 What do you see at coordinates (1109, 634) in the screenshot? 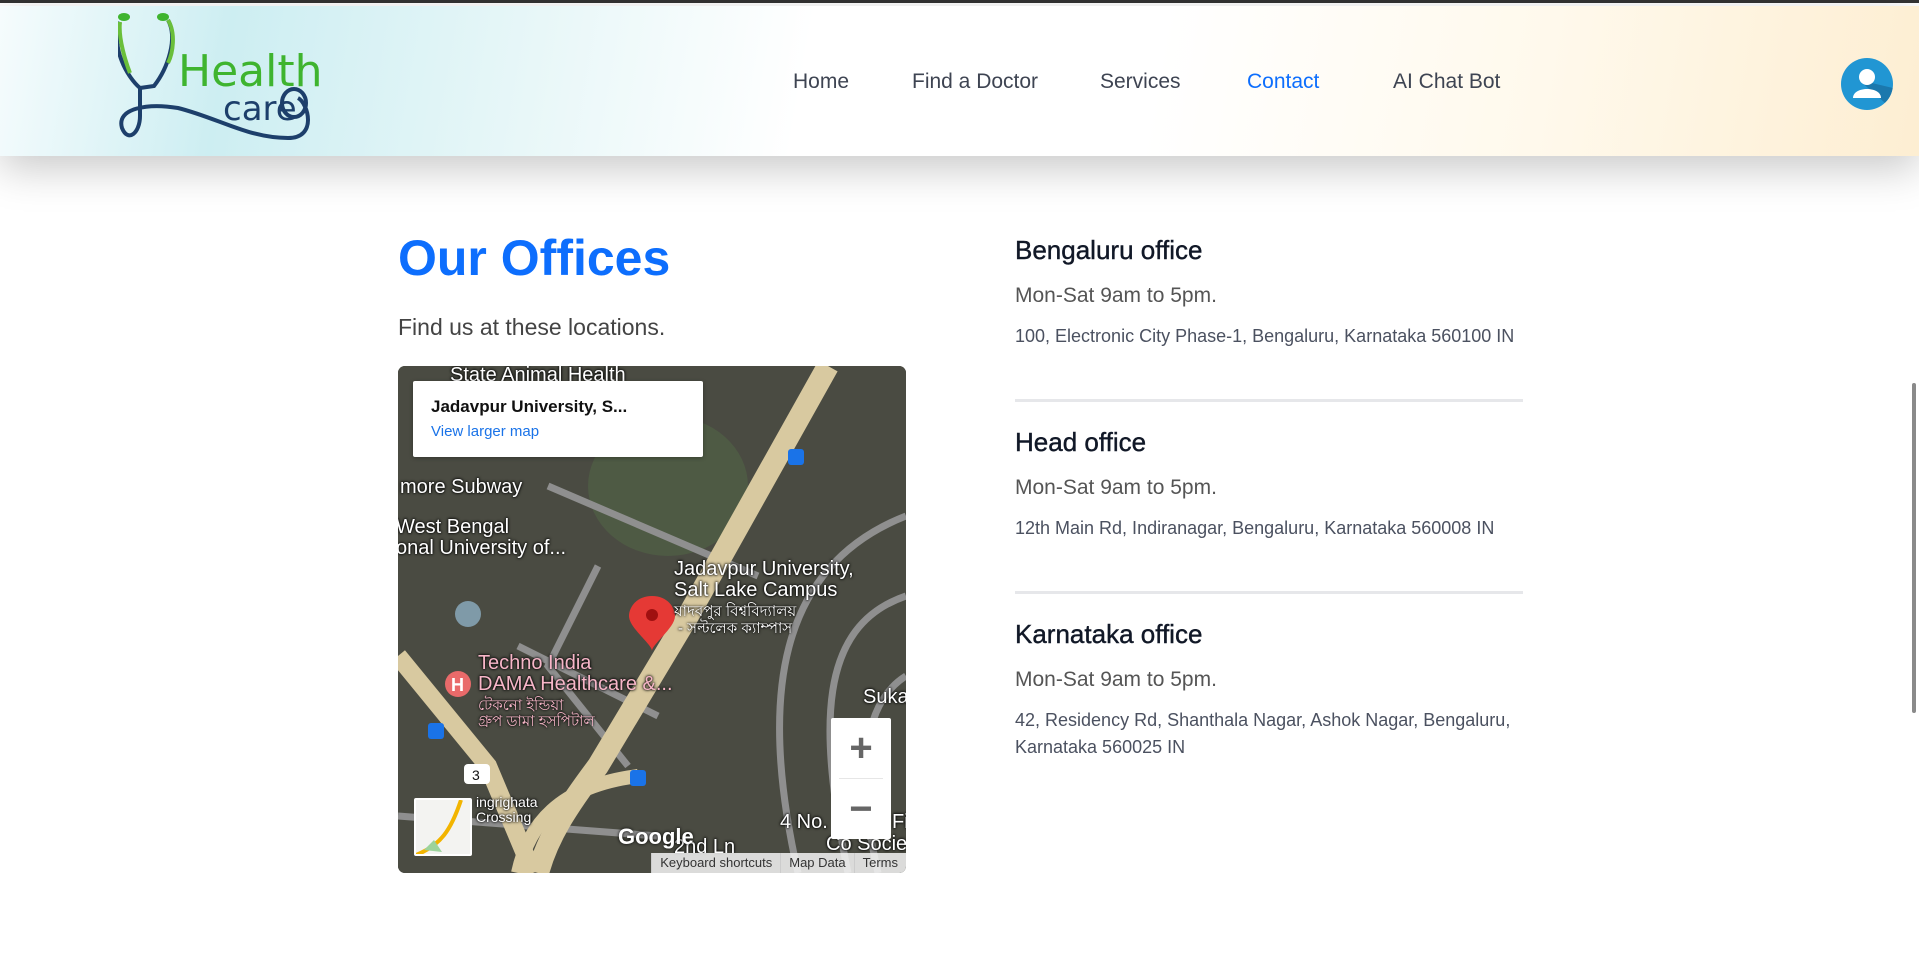
I see `office-name: Karnataka office` at bounding box center [1109, 634].